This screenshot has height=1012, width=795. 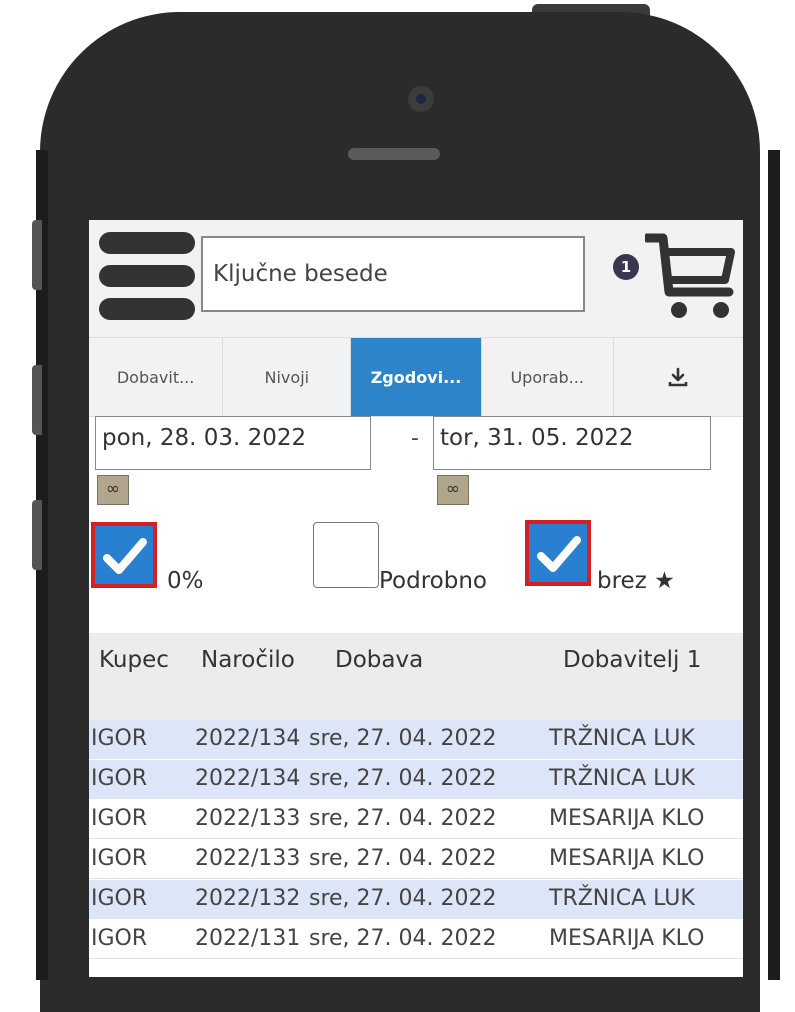 I want to click on column-header-kupec: Kupec, so click(x=134, y=660).